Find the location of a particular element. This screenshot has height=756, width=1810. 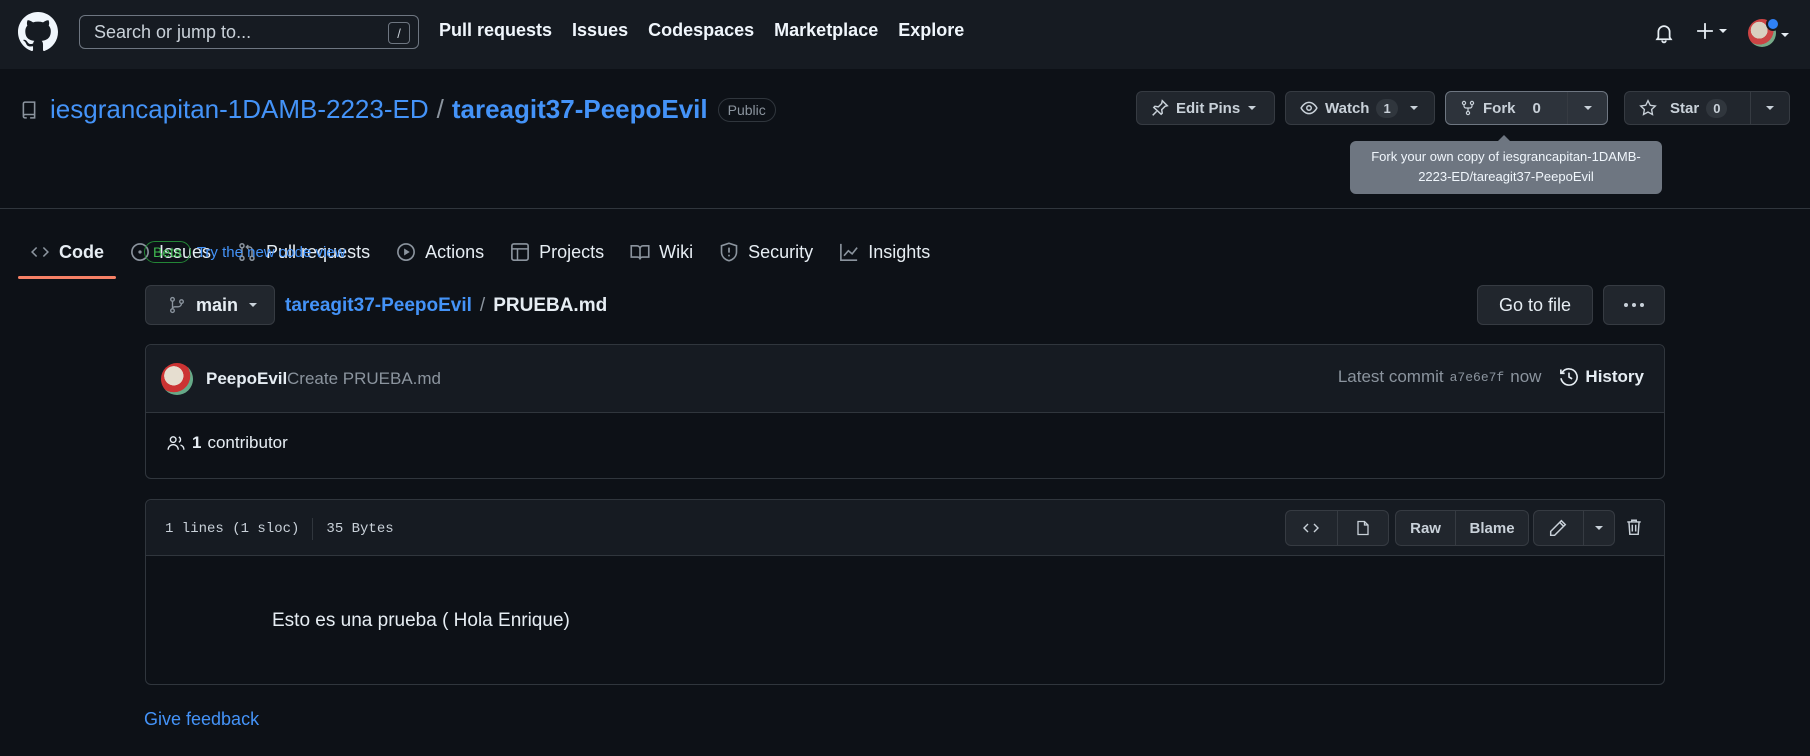

fork-label: Fork is located at coordinates (1499, 108).